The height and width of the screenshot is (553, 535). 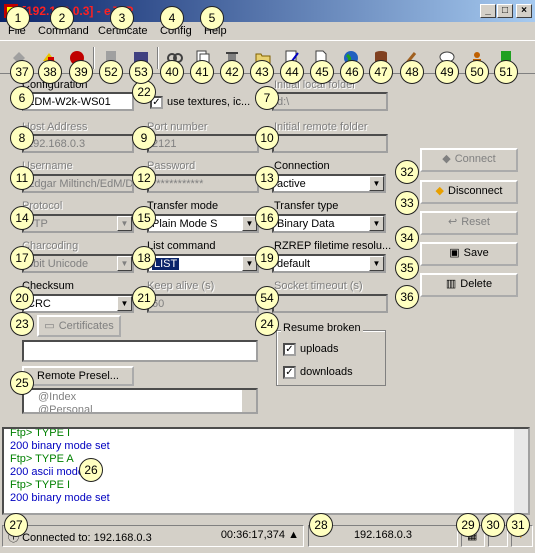 I want to click on initial-remote-input, so click(x=330, y=143).